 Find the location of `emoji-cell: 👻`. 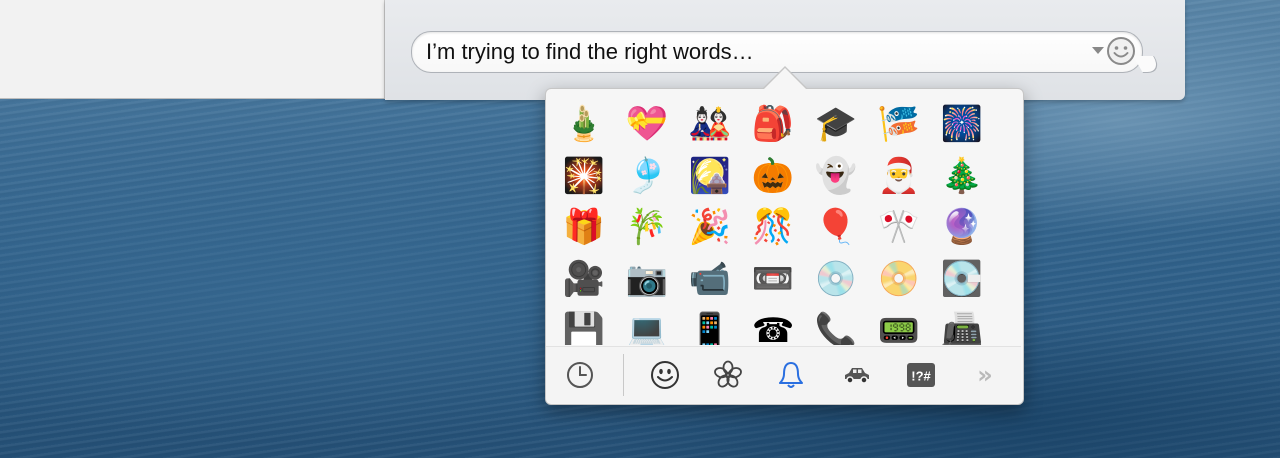

emoji-cell: 👻 is located at coordinates (836, 176).